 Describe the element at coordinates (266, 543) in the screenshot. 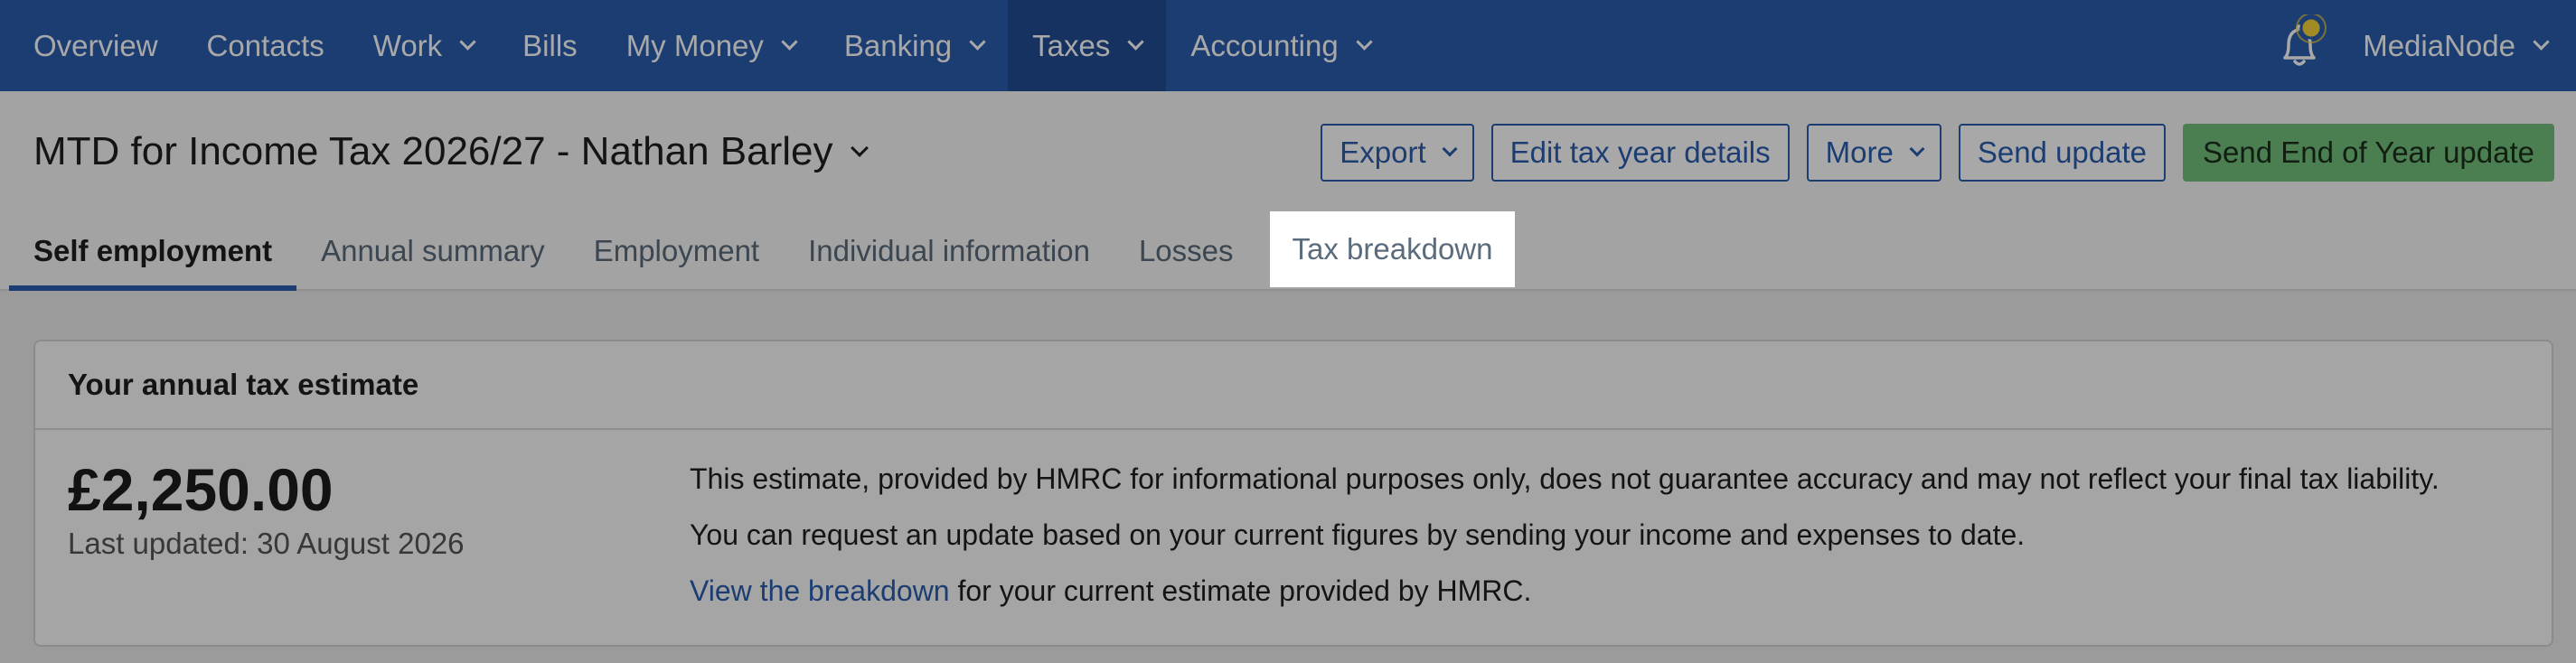

I see `last-updated-text: Last updated: 30 August 2026` at that location.